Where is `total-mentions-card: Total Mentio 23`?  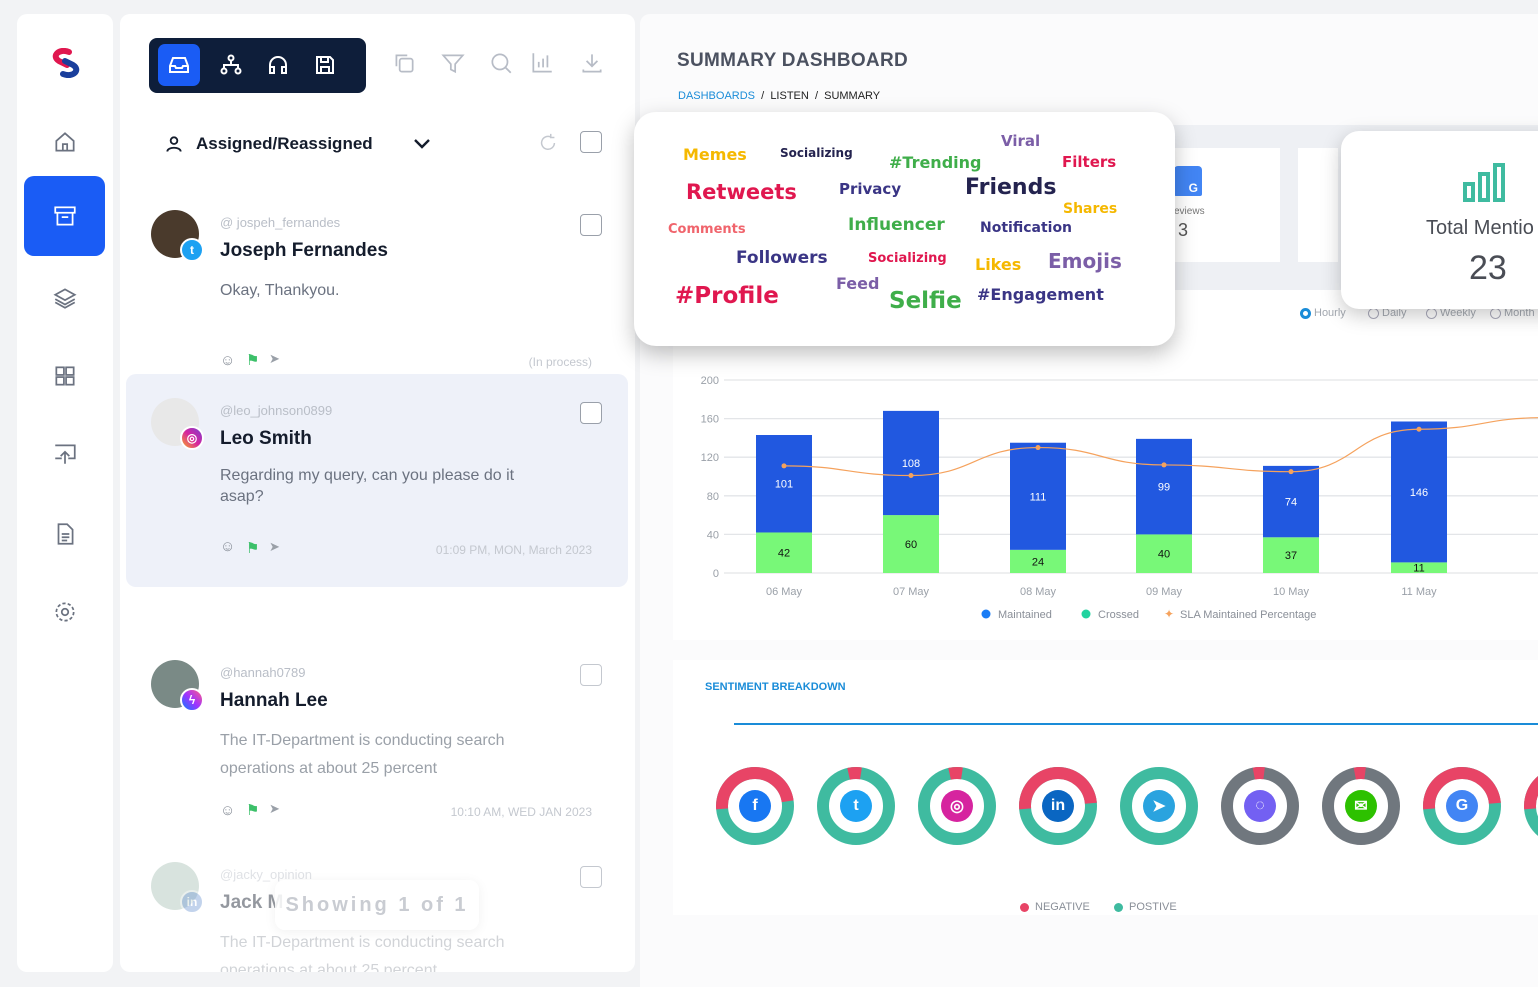
total-mentions-card: Total Mentio 23 is located at coordinates (1439, 220).